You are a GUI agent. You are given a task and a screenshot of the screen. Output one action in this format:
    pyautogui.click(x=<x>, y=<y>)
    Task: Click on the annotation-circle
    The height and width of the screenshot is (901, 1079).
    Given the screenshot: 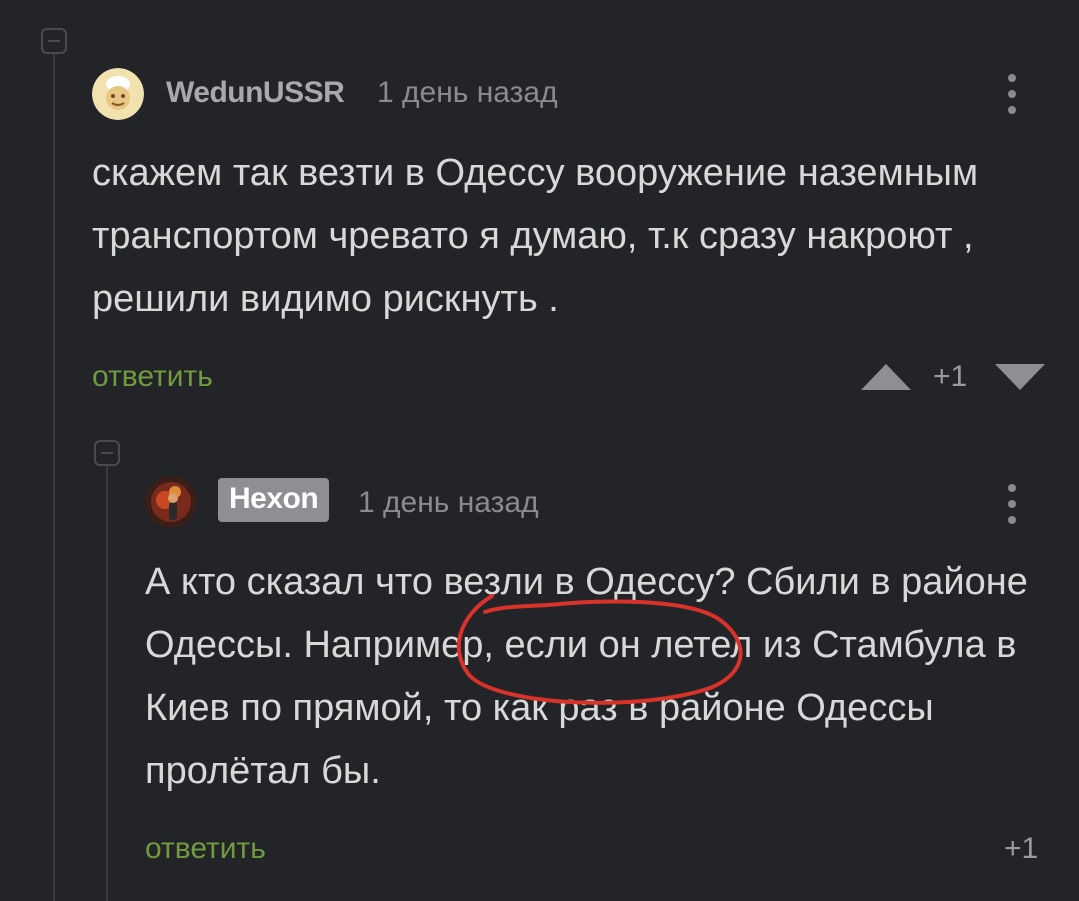 What is the action you would take?
    pyautogui.click(x=599, y=649)
    